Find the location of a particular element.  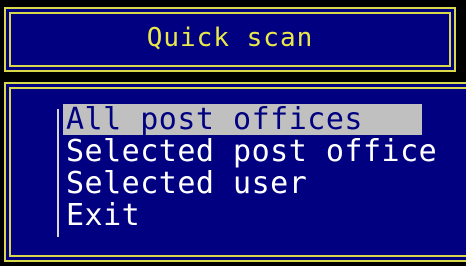

menu-item-exit: Exit is located at coordinates (242, 215).